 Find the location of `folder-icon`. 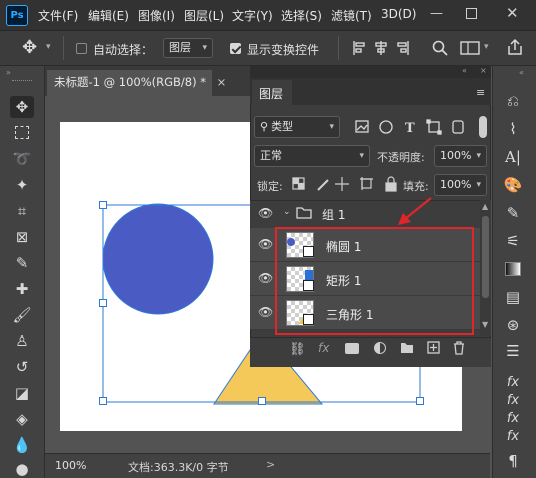

folder-icon is located at coordinates (304, 213).